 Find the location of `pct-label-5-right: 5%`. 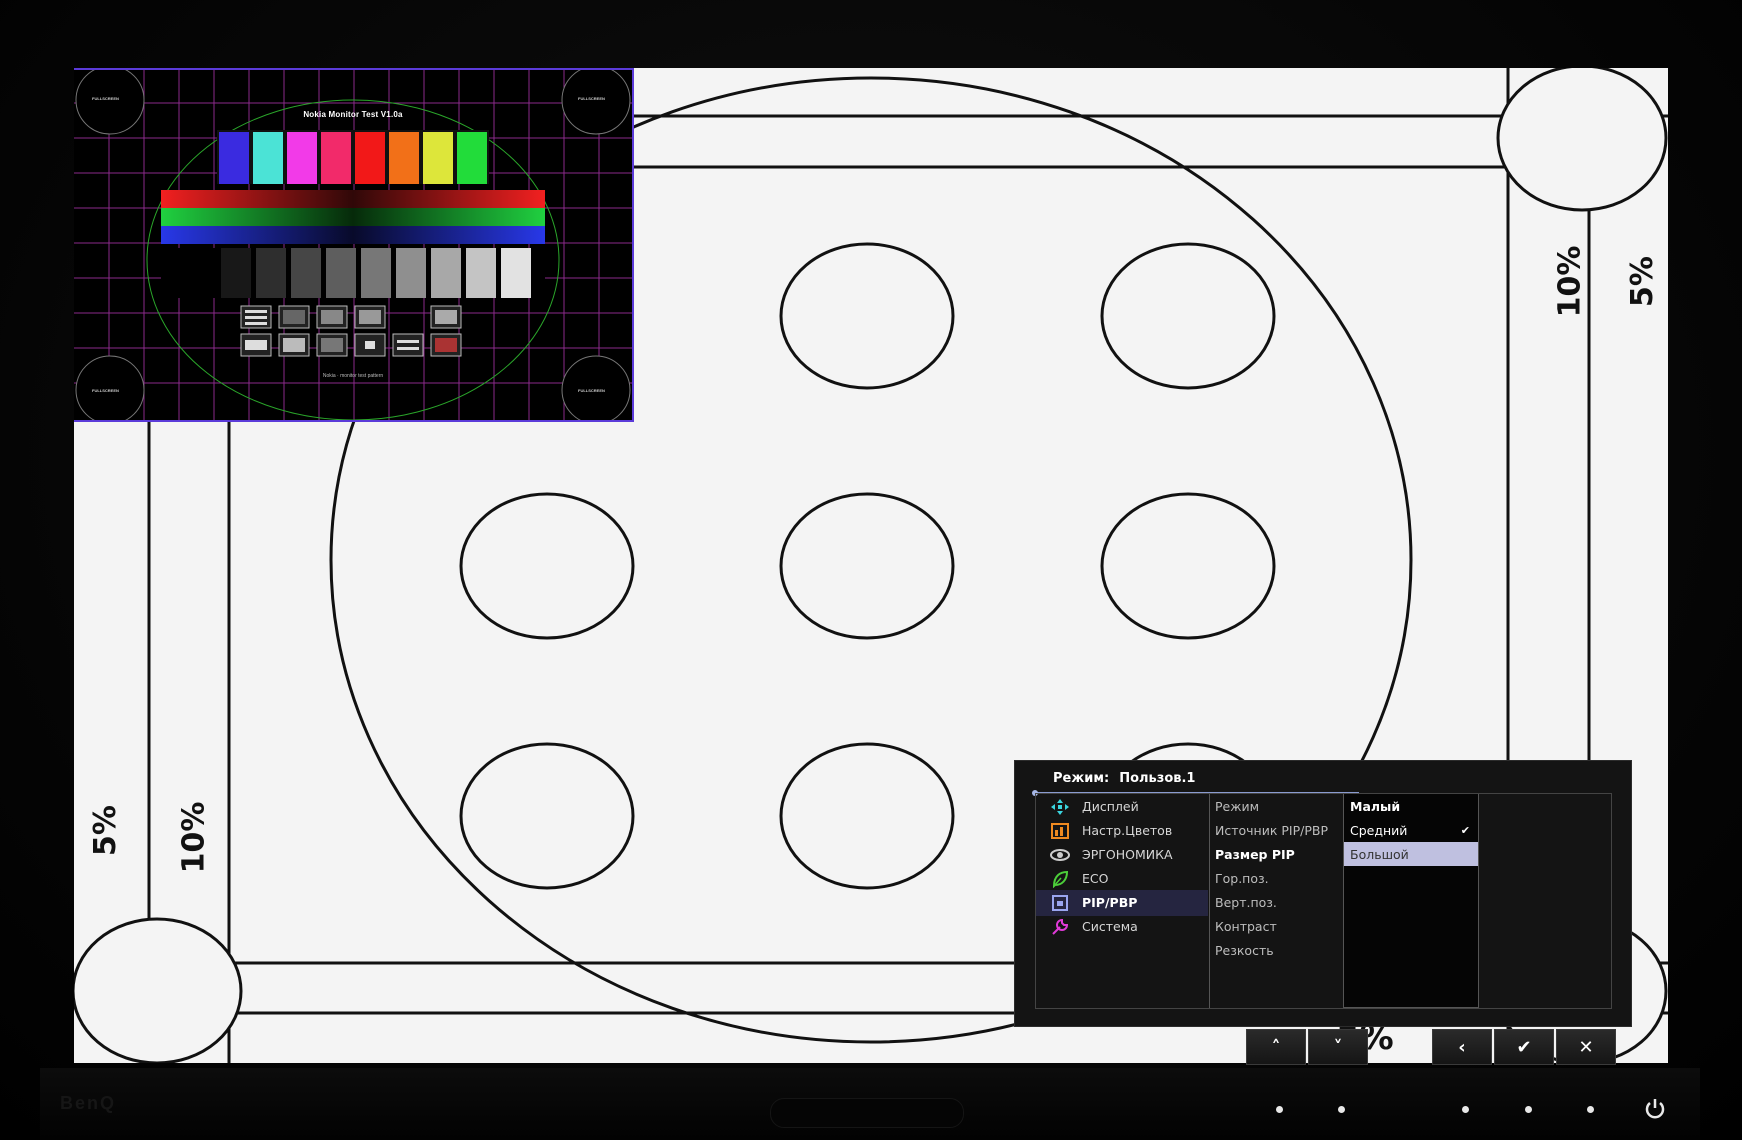

pct-label-5-right: 5% is located at coordinates (1642, 281).